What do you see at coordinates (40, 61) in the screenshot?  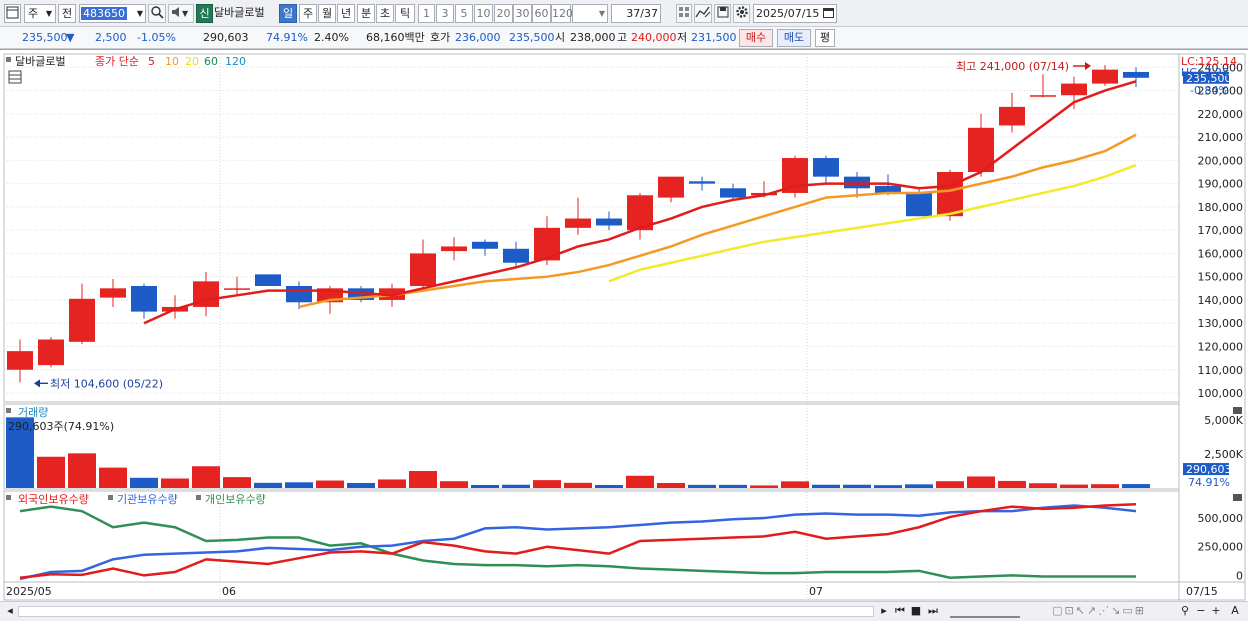 I see `legend-title: 달바글로벌` at bounding box center [40, 61].